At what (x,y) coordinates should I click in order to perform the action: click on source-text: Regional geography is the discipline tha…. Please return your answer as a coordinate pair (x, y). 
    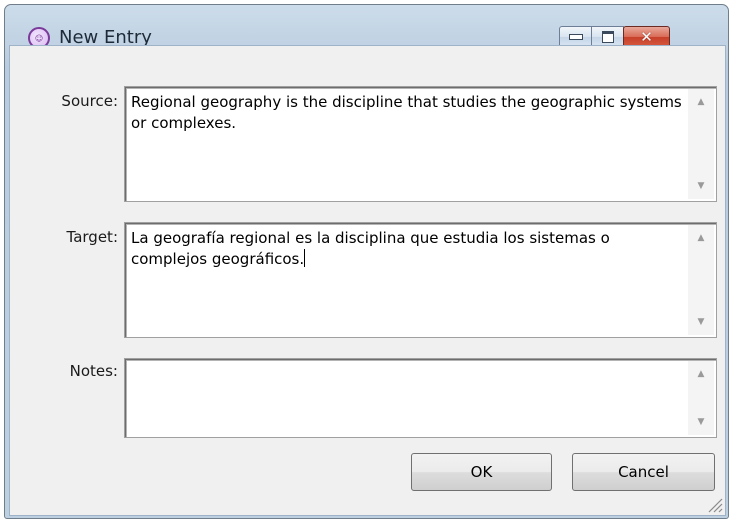
    Looking at the image, I should click on (409, 112).